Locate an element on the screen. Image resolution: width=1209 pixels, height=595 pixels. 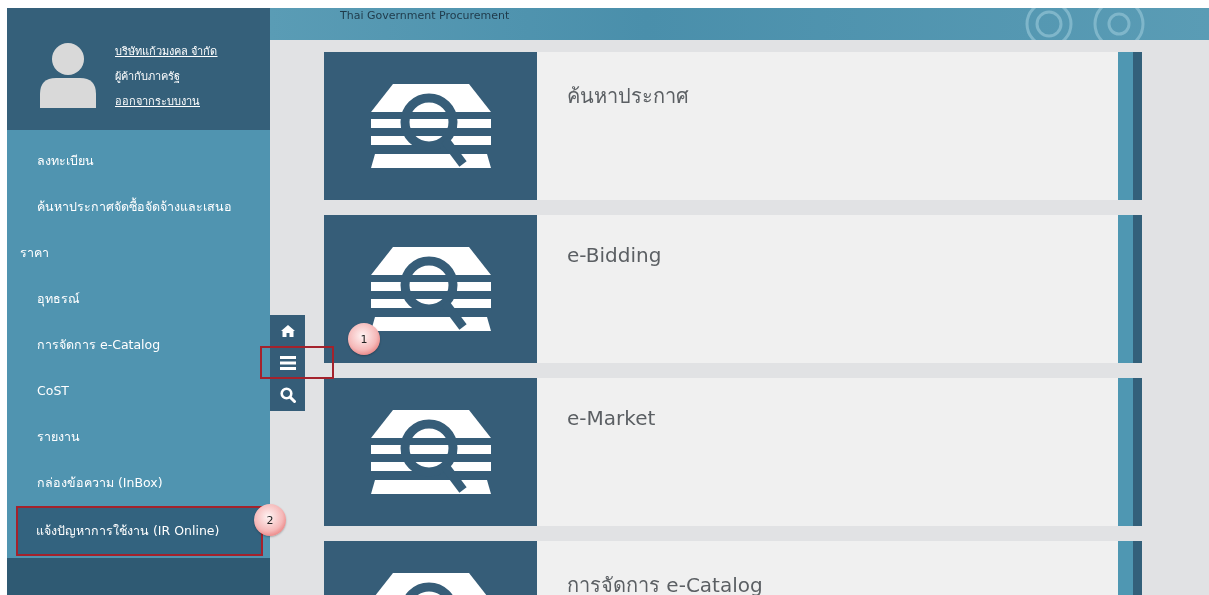
menu-item: อุทธรณ์ is located at coordinates (135, 299).